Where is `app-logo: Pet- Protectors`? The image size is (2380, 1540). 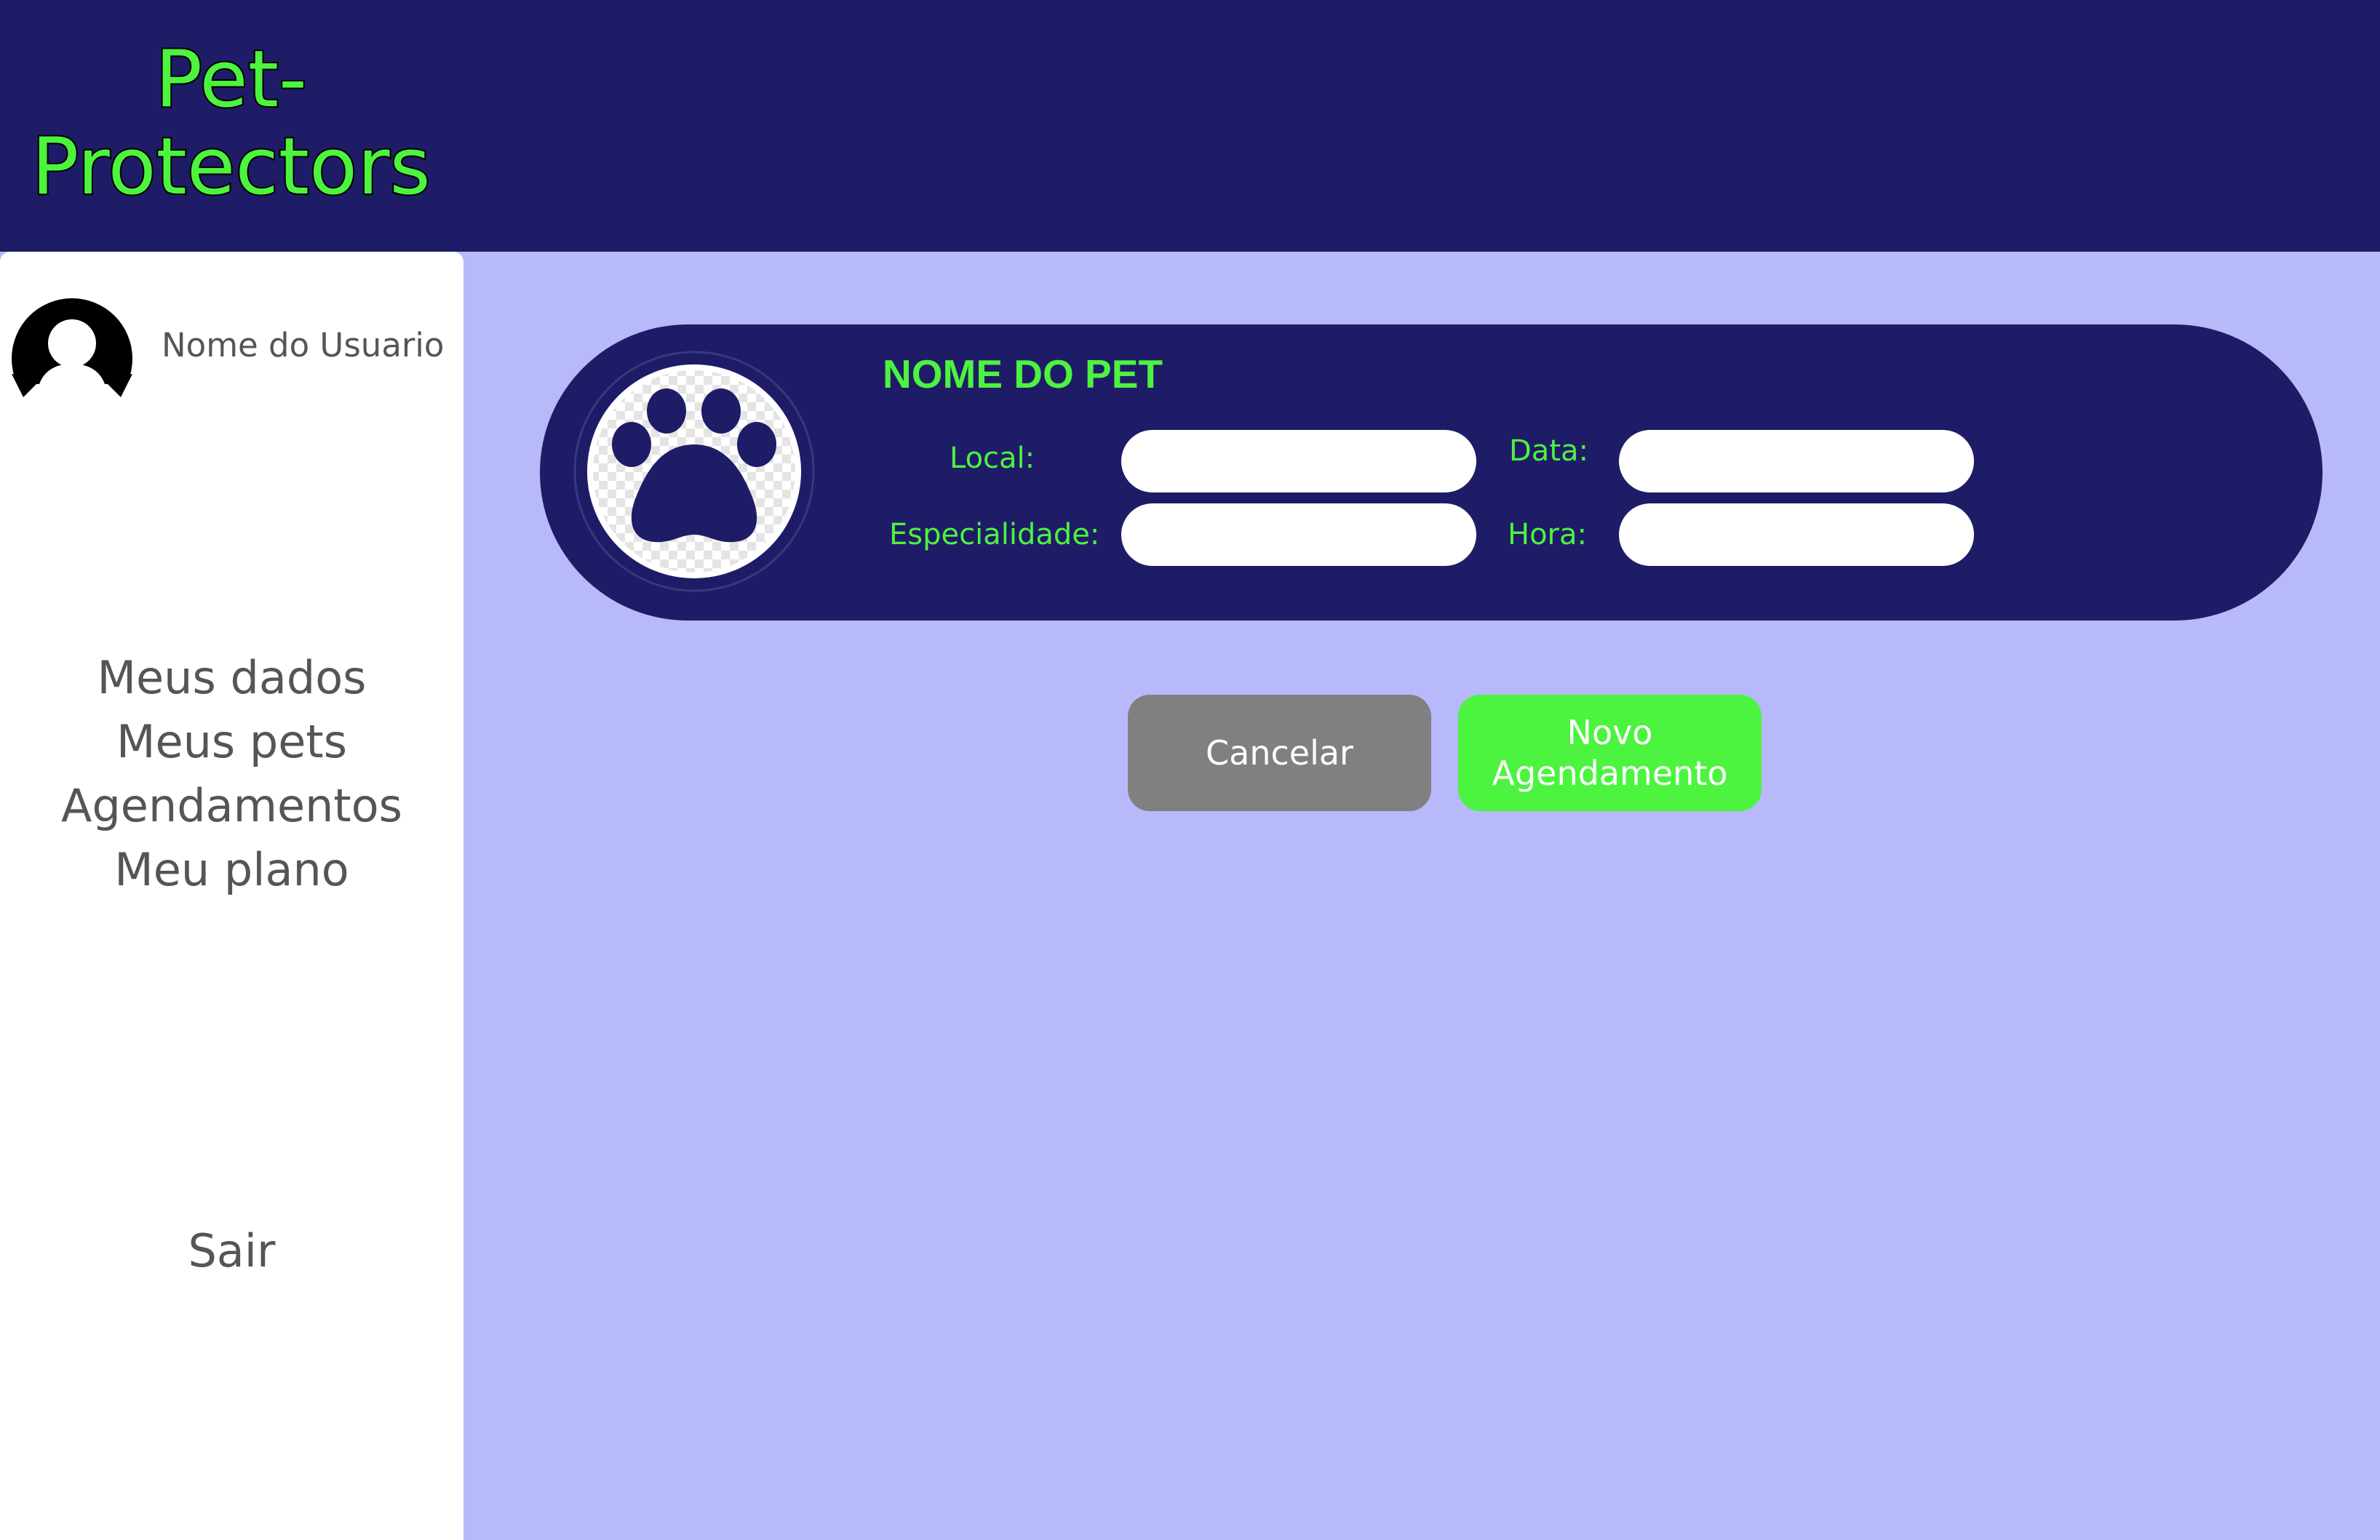 app-logo: Pet- Protectors is located at coordinates (231, 123).